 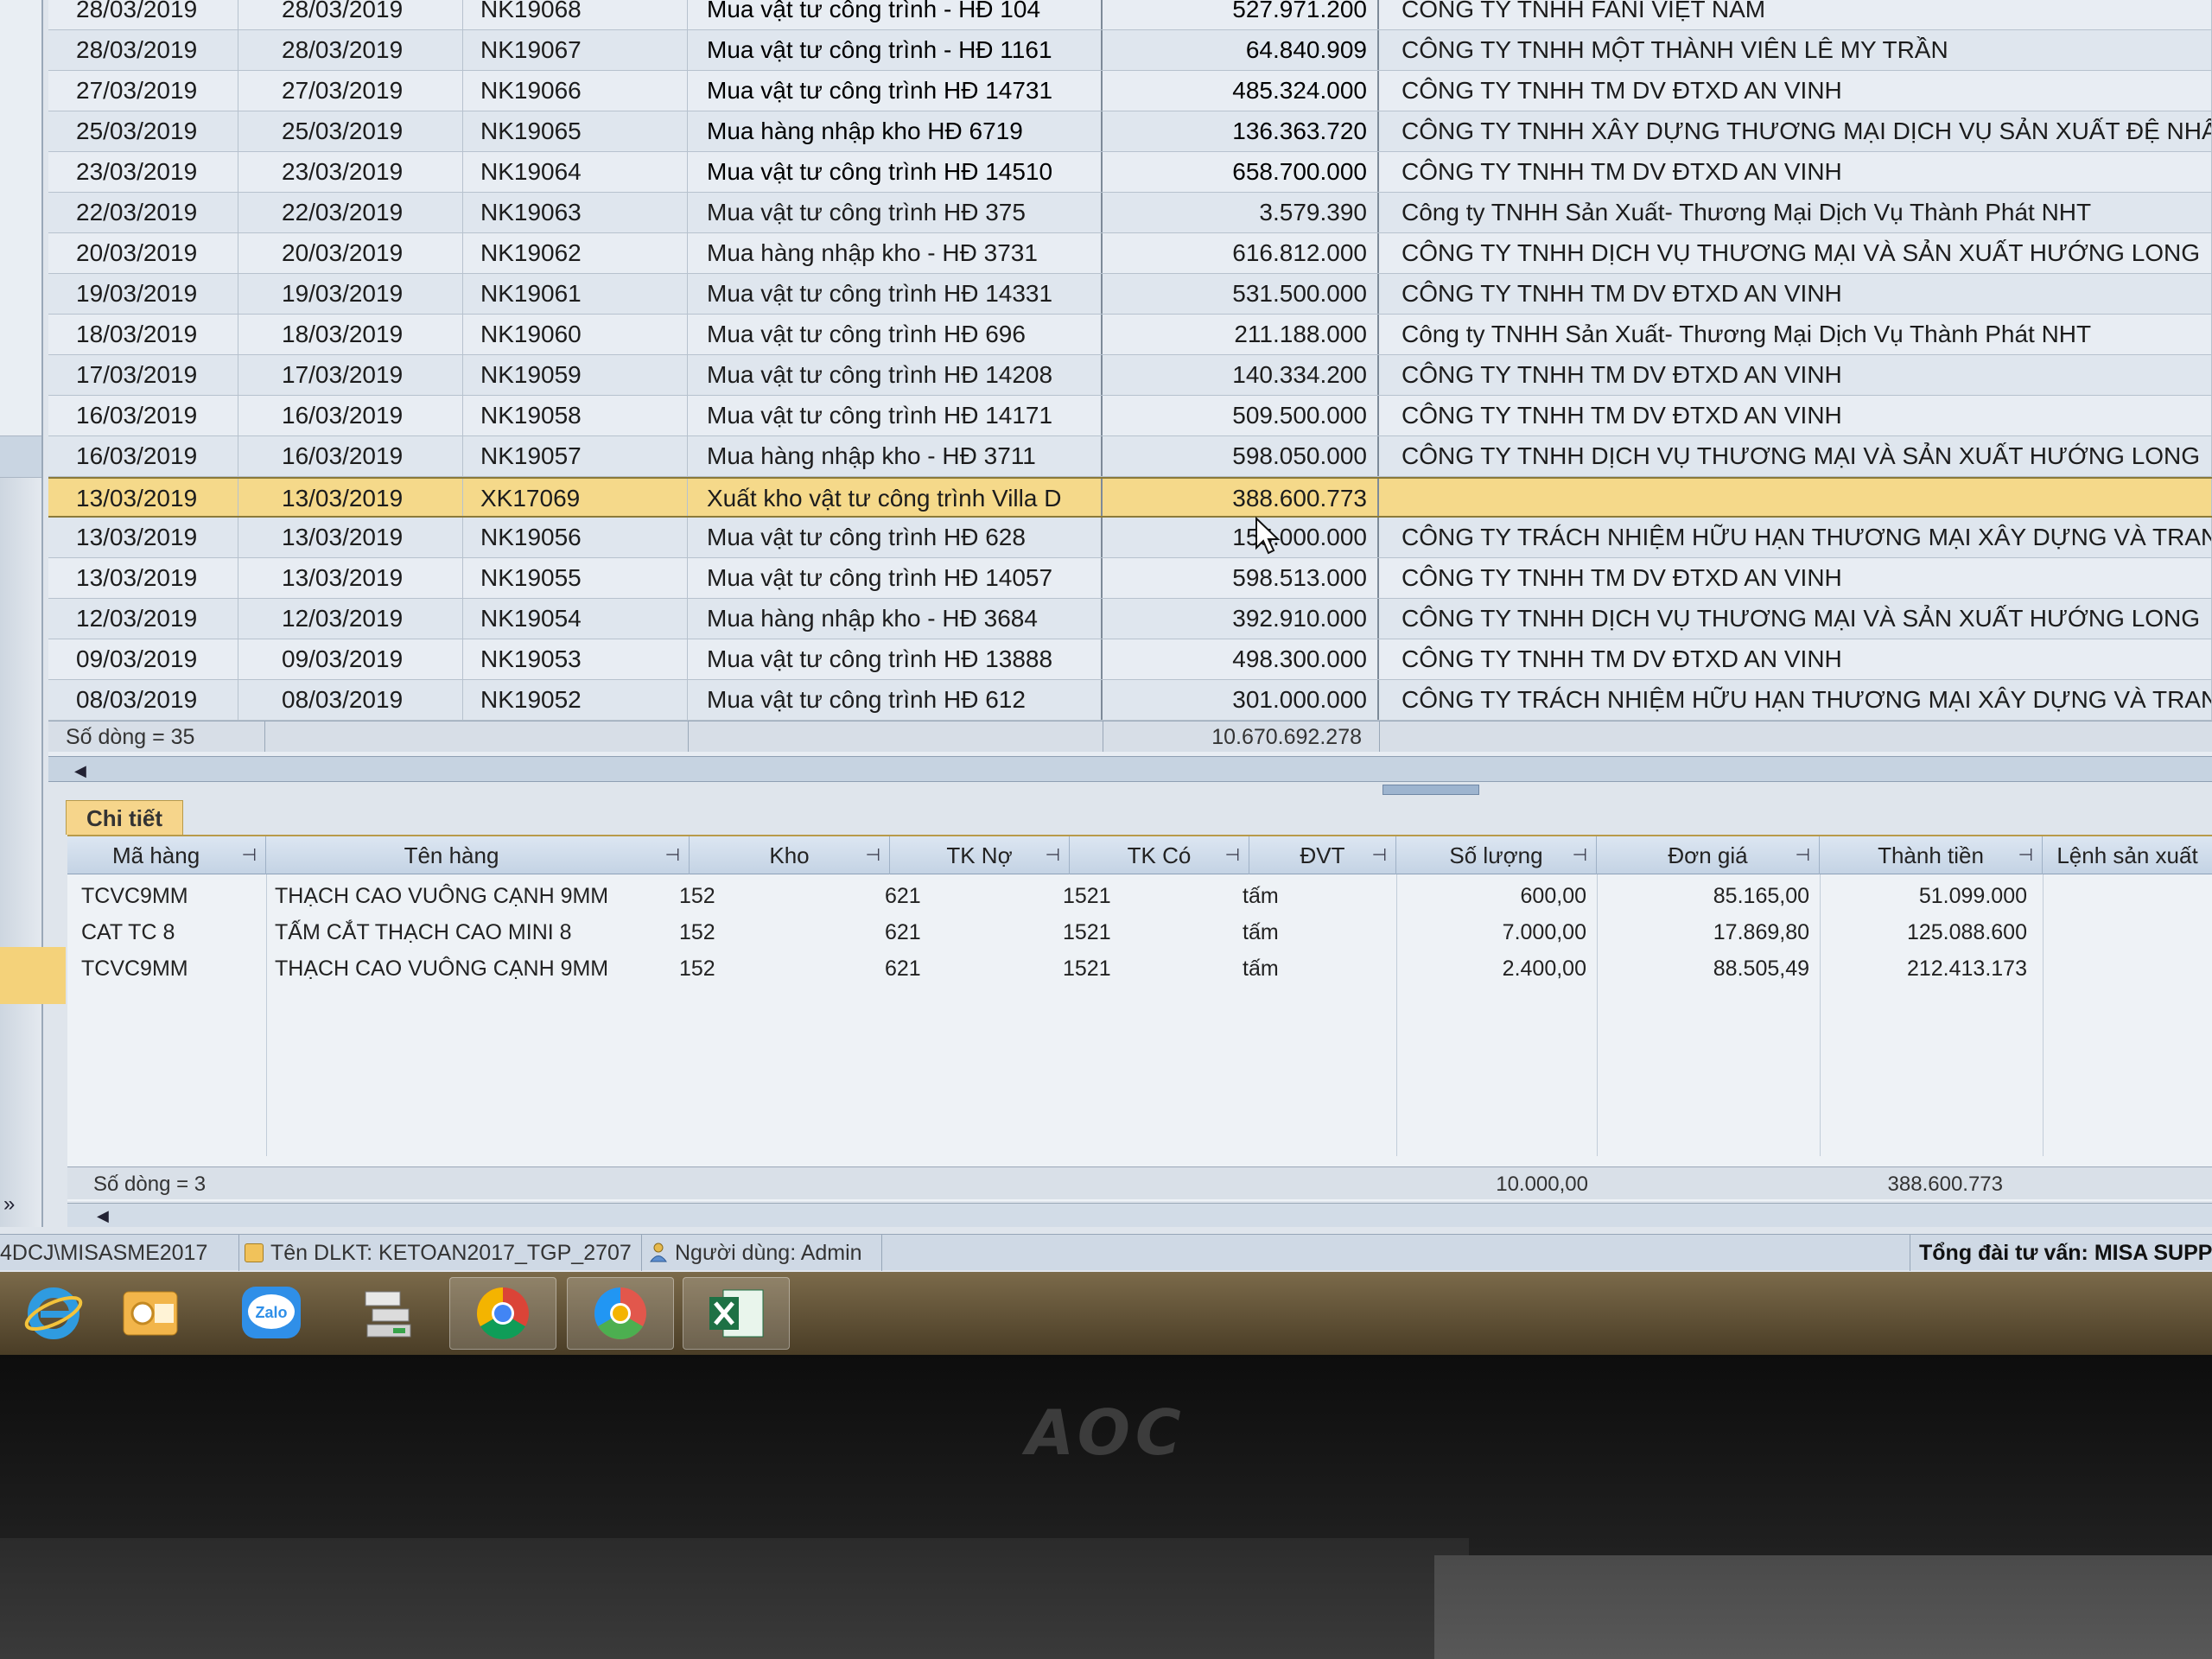 I want to click on col-header-ten-hang: Tên hàng ⊣, so click(x=478, y=855).